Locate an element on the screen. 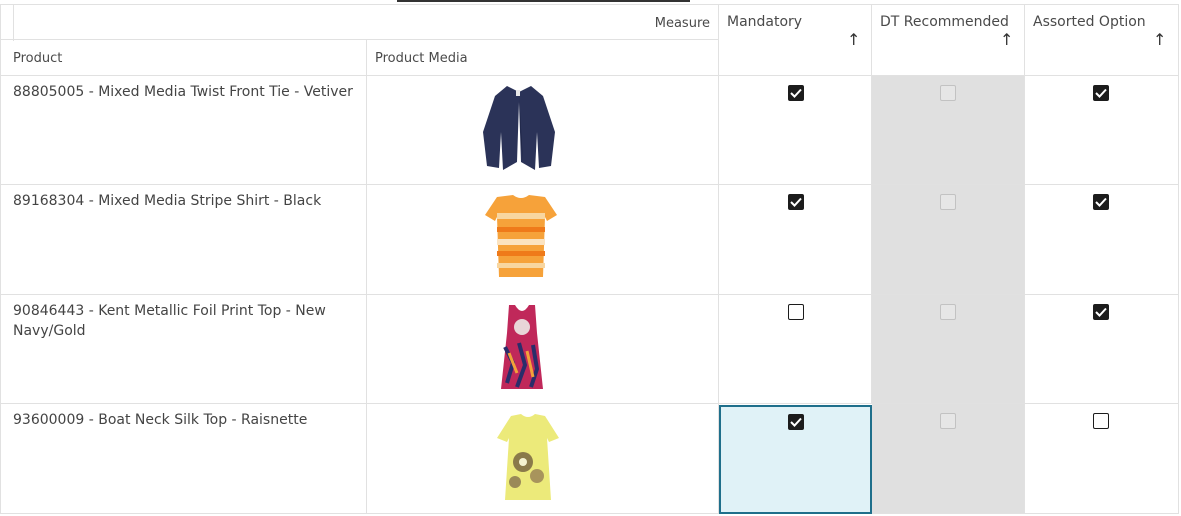 This screenshot has width=1181, height=516. assorted-option-column-label: Assorted Option is located at coordinates (1089, 22).